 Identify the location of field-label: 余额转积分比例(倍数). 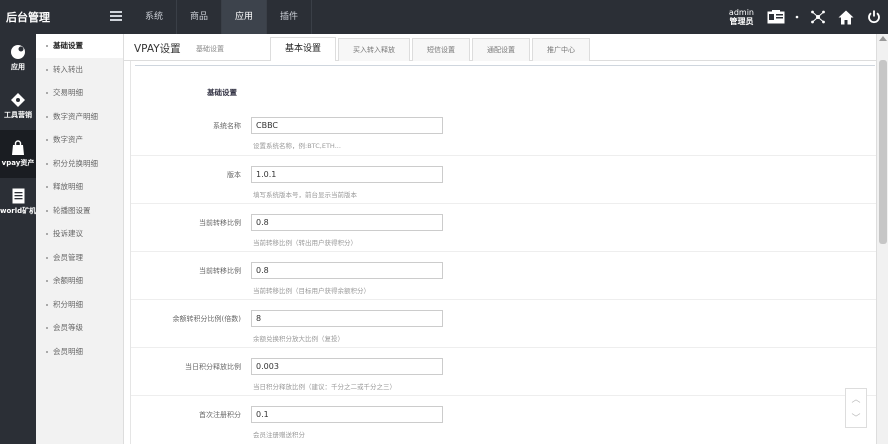
(206, 319).